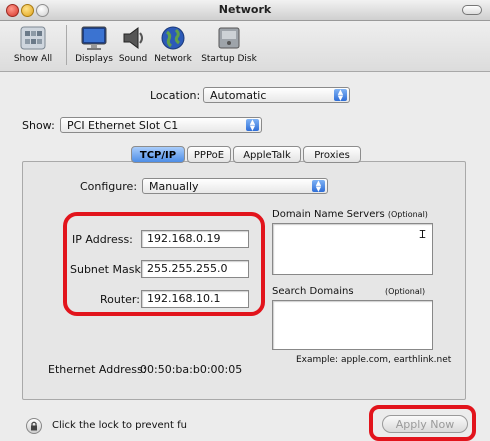  Describe the element at coordinates (175, 95) in the screenshot. I see `location-label: Location:` at that location.